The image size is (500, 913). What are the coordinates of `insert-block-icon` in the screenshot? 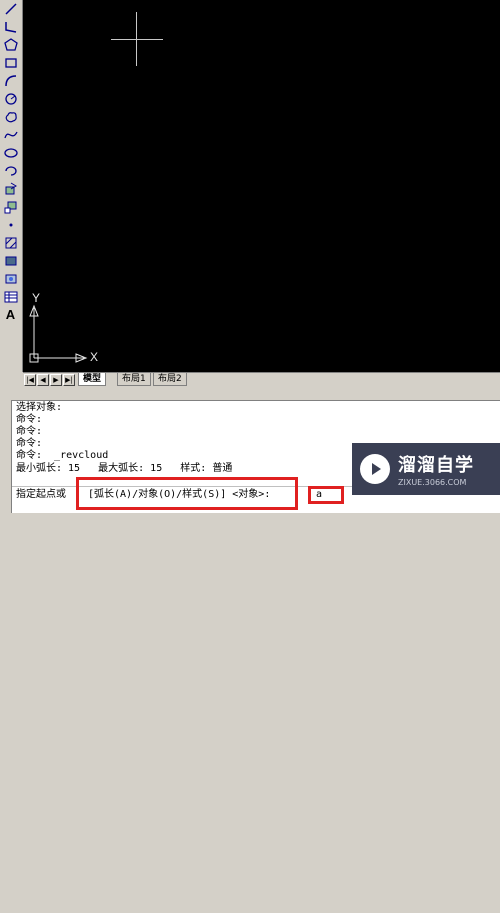 It's located at (10, 188).